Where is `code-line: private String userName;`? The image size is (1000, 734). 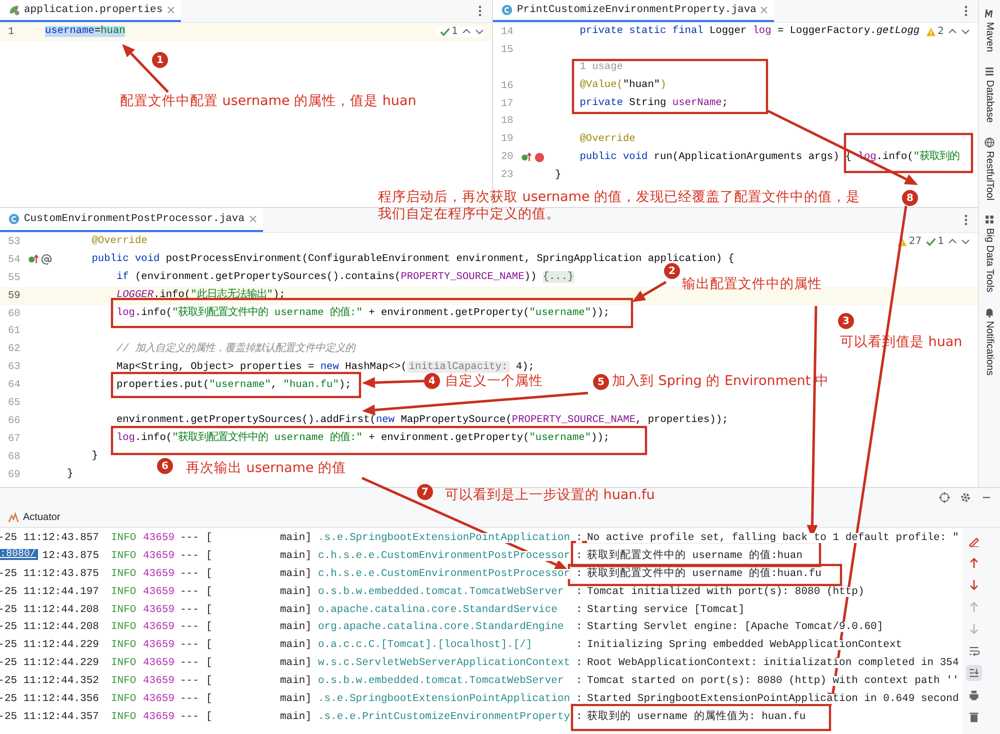
code-line: private String userName; is located at coordinates (654, 103).